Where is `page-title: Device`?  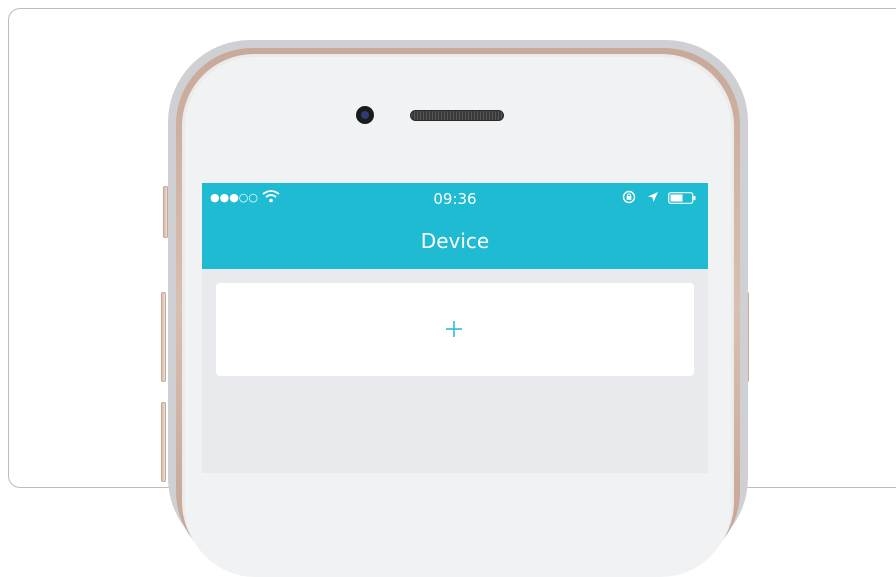
page-title: Device is located at coordinates (455, 241).